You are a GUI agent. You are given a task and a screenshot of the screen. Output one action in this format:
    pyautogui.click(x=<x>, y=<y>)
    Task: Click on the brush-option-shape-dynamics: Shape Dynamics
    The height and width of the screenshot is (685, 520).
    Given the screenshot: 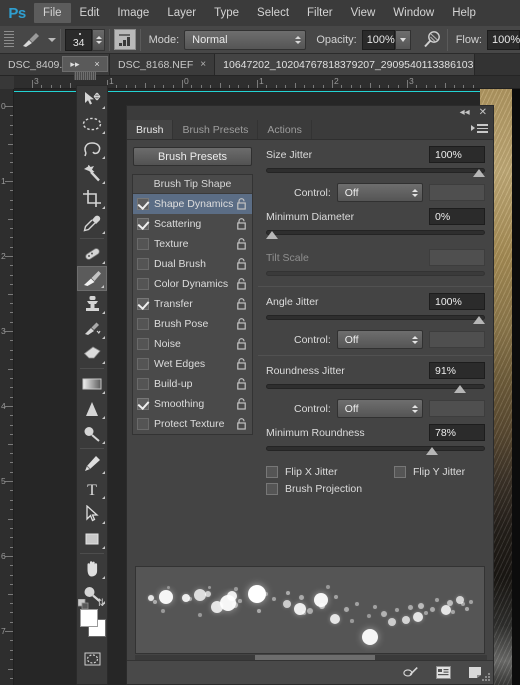 What is the action you would take?
    pyautogui.click(x=192, y=204)
    